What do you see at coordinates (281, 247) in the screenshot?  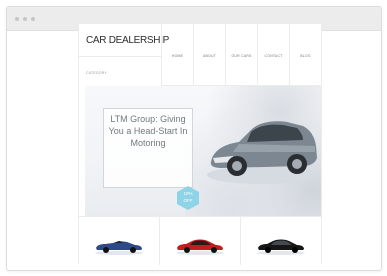 I see `black-car-icon` at bounding box center [281, 247].